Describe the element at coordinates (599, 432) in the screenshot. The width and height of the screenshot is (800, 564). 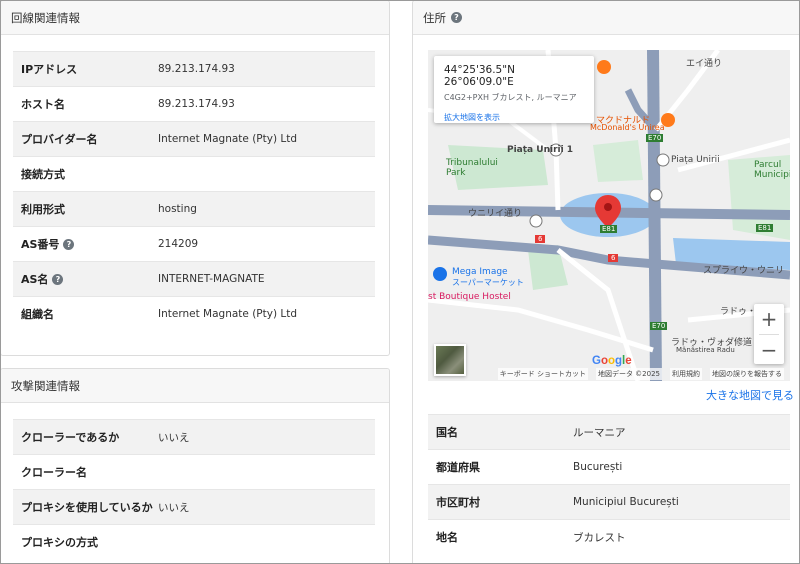
I see `row-value: ルーマニア` at that location.